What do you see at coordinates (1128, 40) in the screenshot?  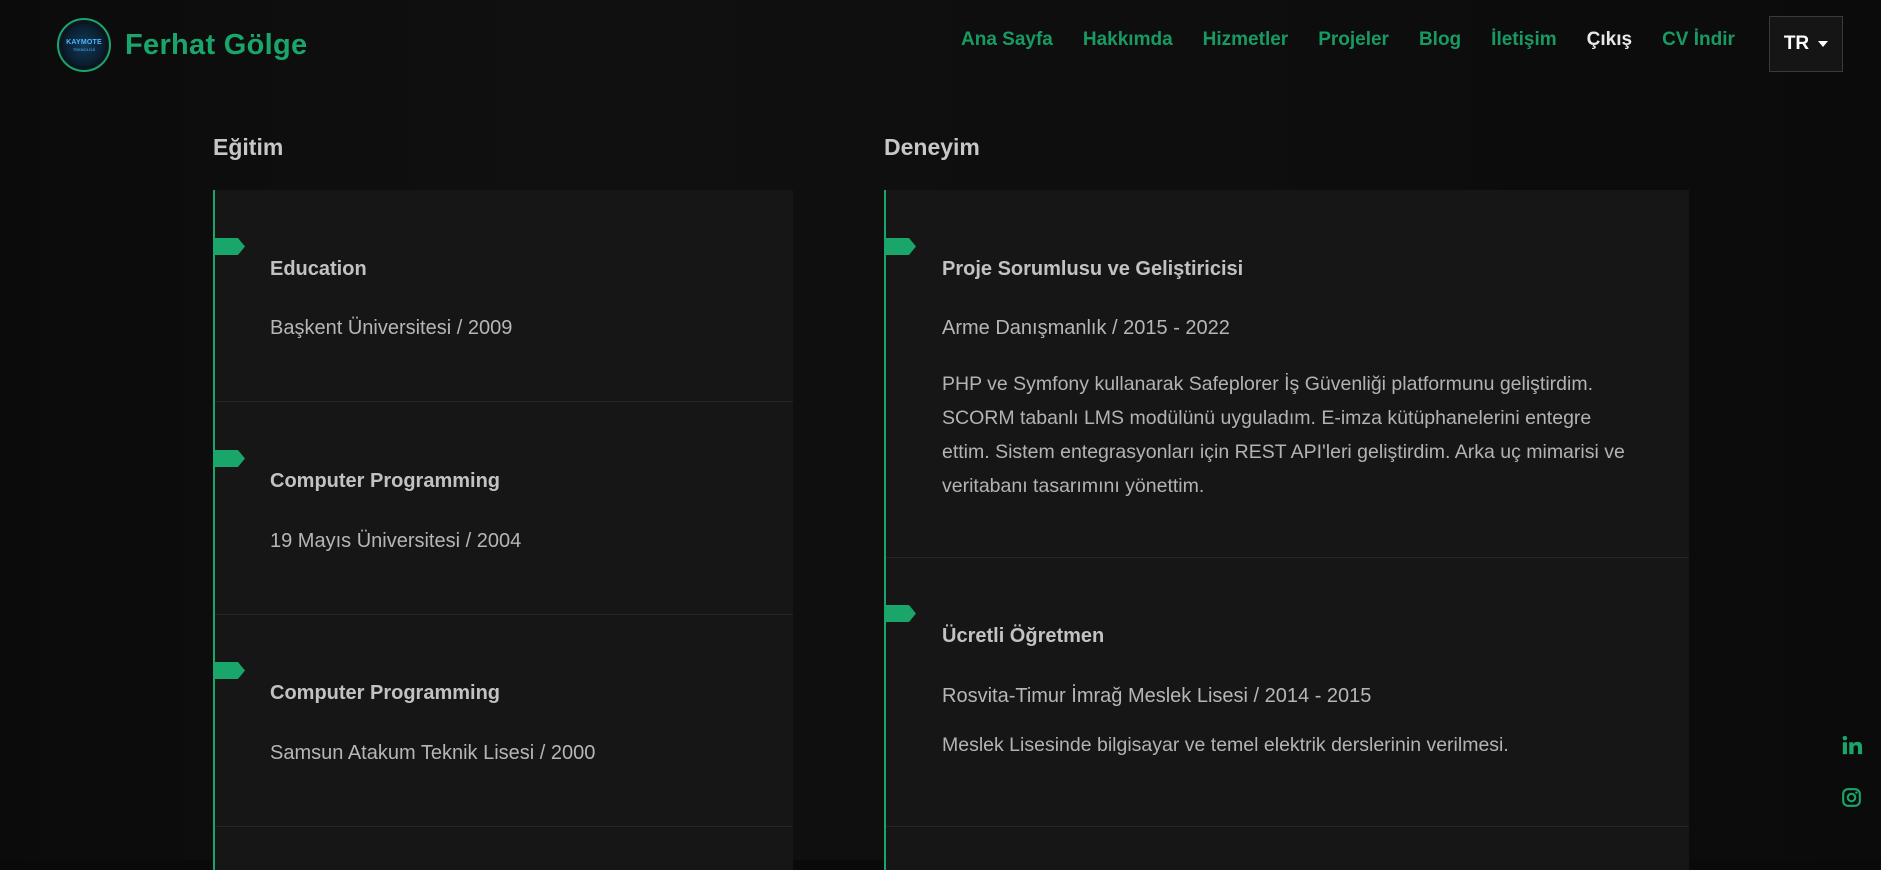 I see `nav-link-about: Hakkımda` at bounding box center [1128, 40].